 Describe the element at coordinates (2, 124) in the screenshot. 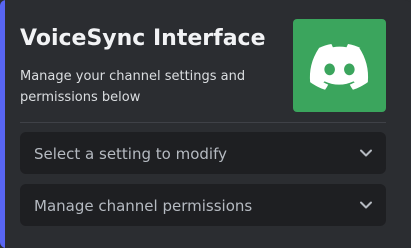

I see `embed-accent-bar` at that location.